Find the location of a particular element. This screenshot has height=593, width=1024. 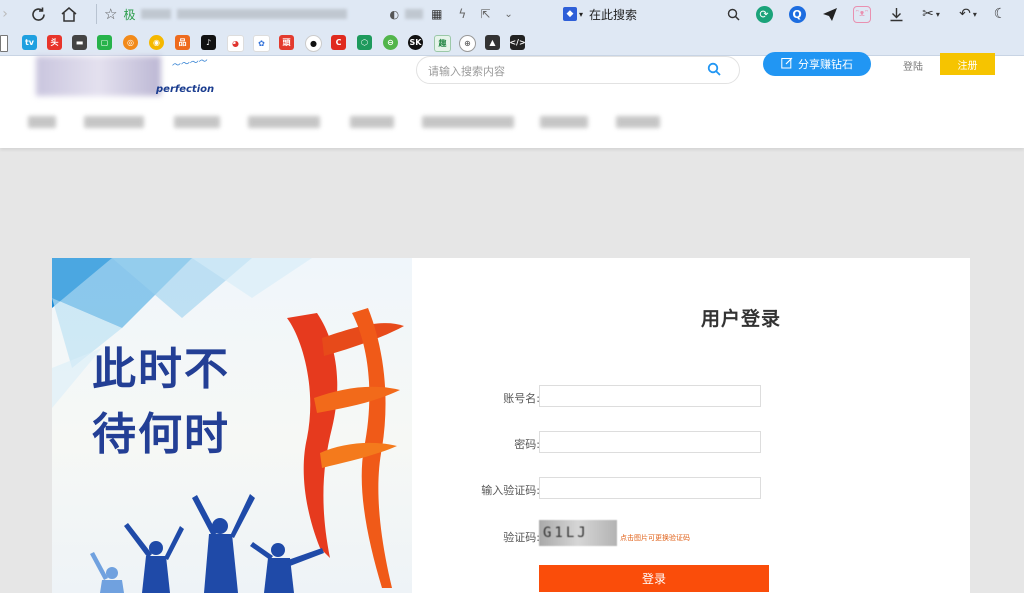

tiktok-icon: ♪ is located at coordinates (208, 42).